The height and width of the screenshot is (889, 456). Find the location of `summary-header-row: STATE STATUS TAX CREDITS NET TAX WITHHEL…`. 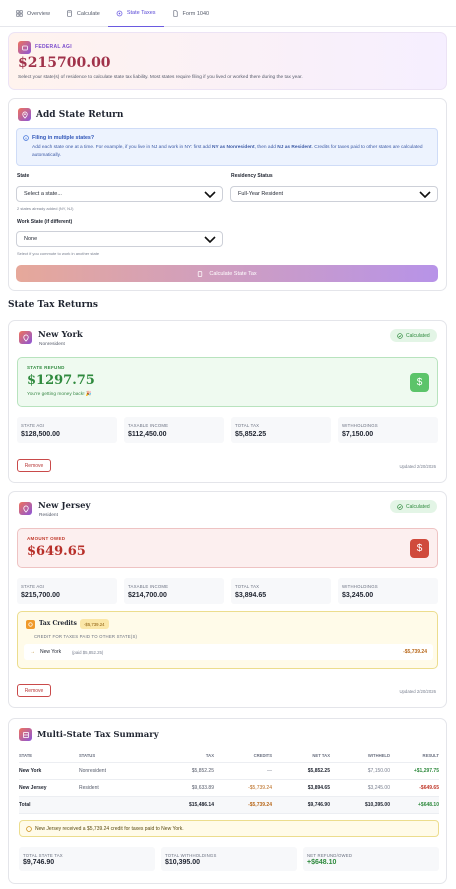

summary-header-row: STATE STATUS TAX CREDITS NET TAX WITHHEL… is located at coordinates (229, 756).